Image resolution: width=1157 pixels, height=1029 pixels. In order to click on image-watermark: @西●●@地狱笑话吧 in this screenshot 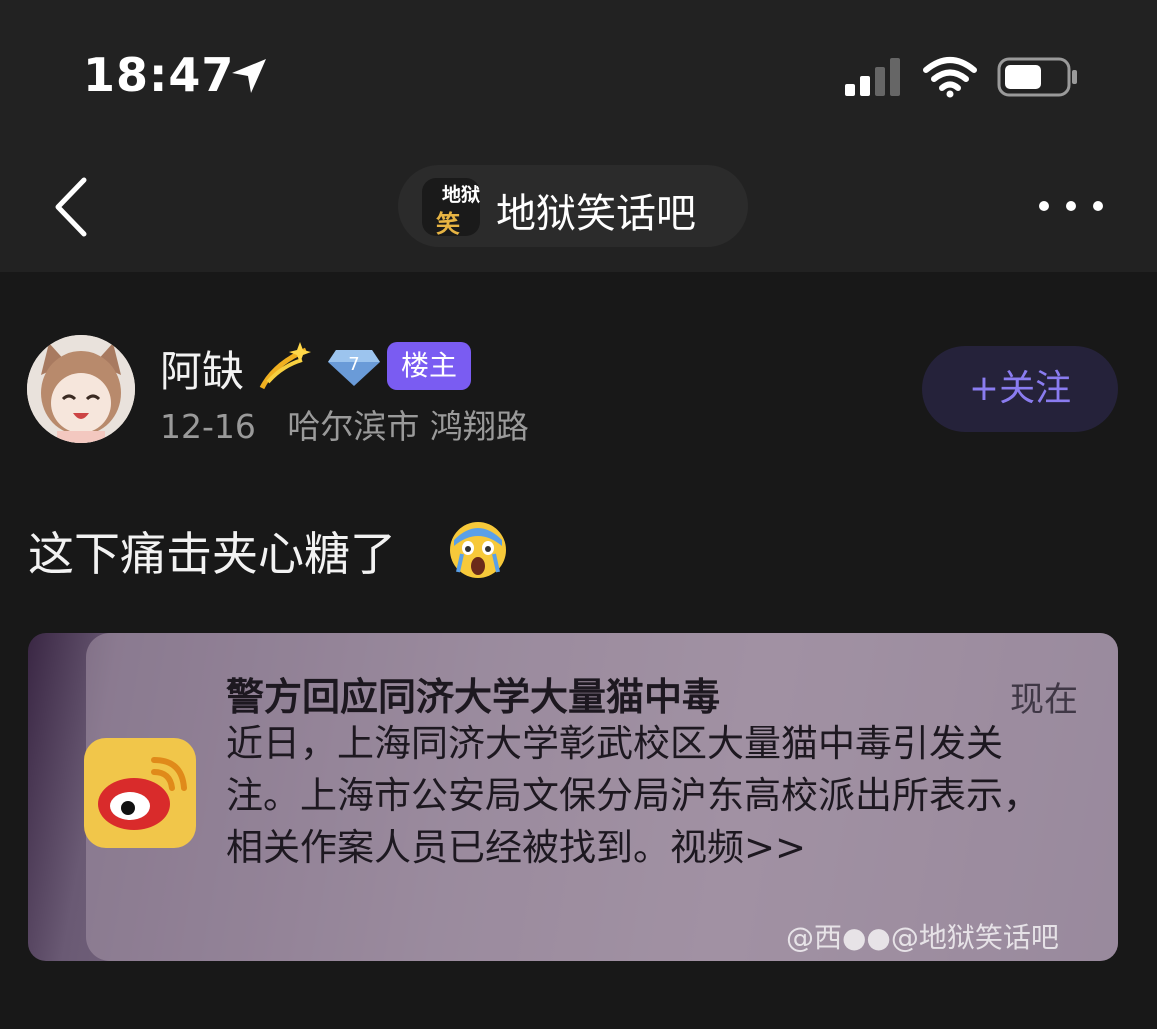, I will do `click(922, 937)`.